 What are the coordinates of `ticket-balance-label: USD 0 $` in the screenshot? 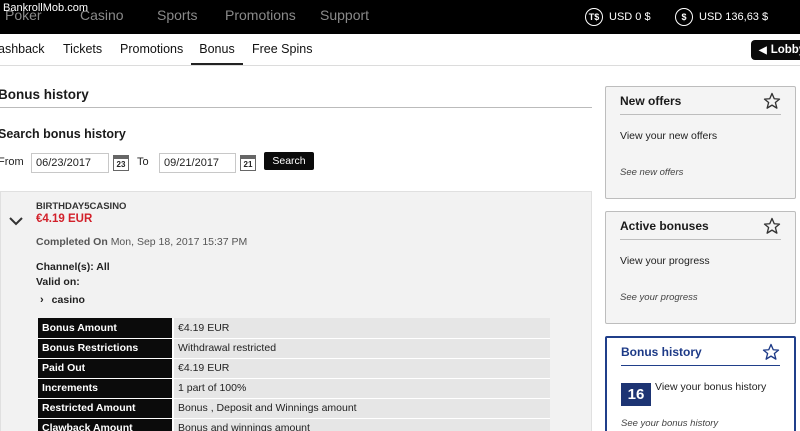 It's located at (630, 17).